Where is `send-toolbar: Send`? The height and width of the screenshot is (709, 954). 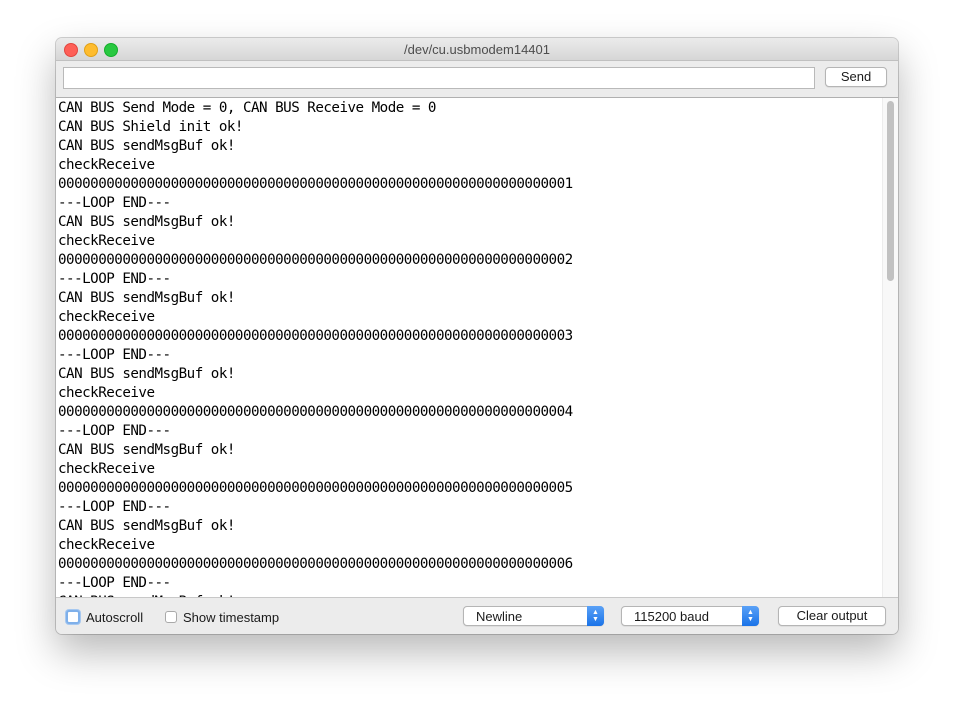 send-toolbar: Send is located at coordinates (477, 79).